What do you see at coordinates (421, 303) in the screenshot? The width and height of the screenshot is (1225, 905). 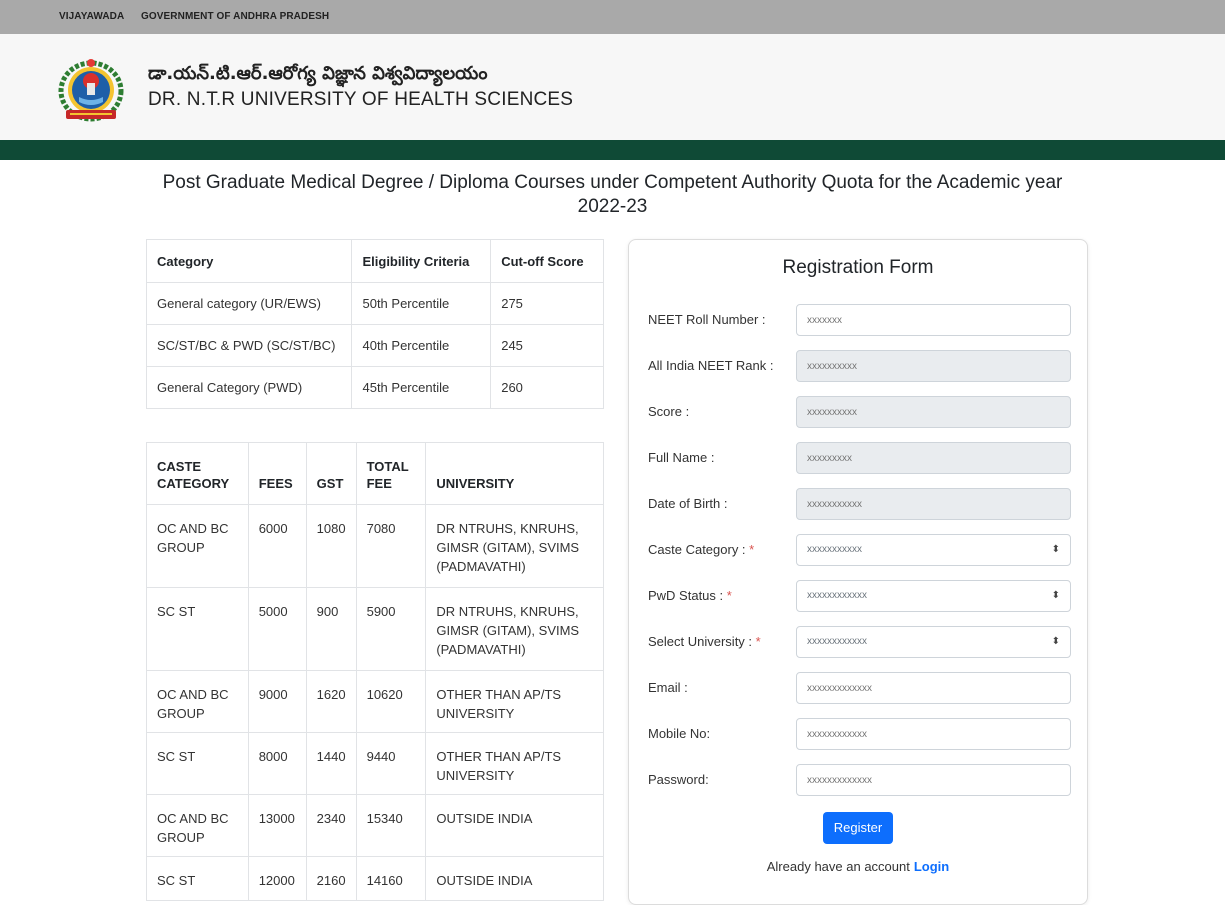 I see `table-cell: 50th Percentile` at bounding box center [421, 303].